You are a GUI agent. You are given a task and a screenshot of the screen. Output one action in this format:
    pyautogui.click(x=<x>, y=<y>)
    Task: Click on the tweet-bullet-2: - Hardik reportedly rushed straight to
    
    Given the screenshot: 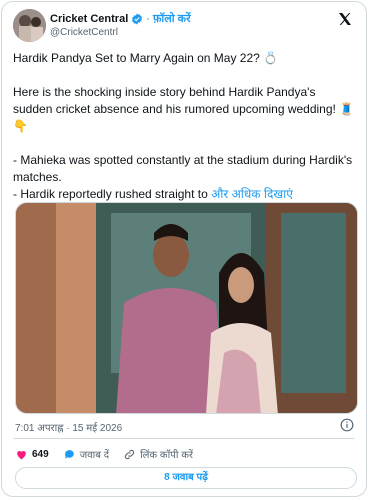 What is the action you would take?
    pyautogui.click(x=110, y=194)
    